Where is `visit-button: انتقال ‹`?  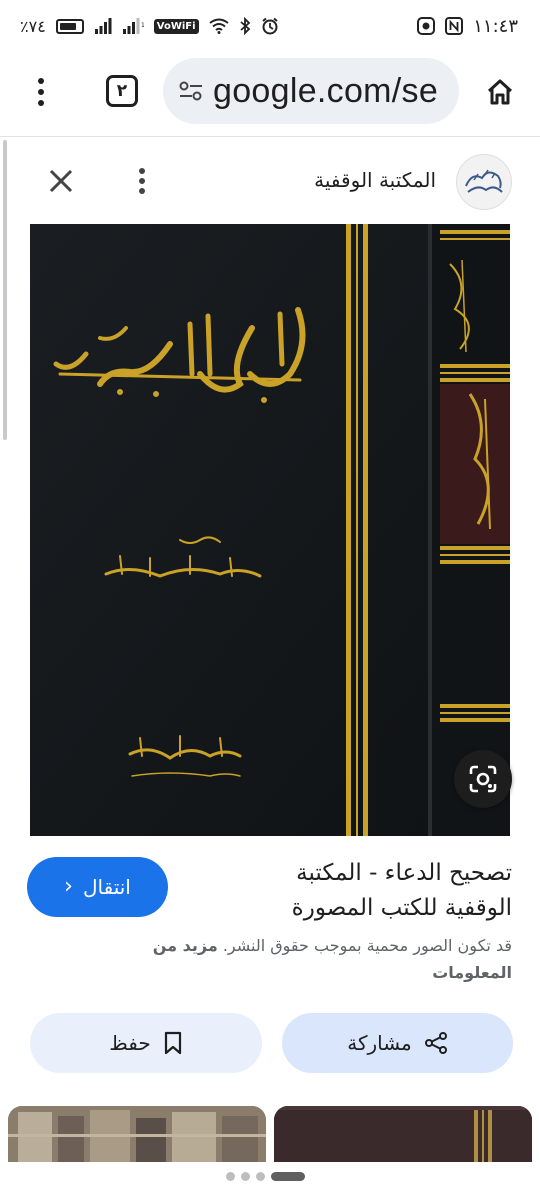
visit-button: انتقال ‹ is located at coordinates (97, 887).